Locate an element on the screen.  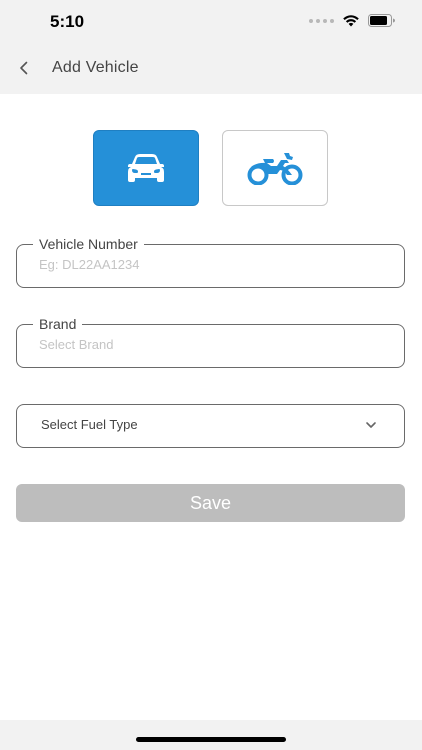
page-title: Add Vehicle is located at coordinates (95, 67).